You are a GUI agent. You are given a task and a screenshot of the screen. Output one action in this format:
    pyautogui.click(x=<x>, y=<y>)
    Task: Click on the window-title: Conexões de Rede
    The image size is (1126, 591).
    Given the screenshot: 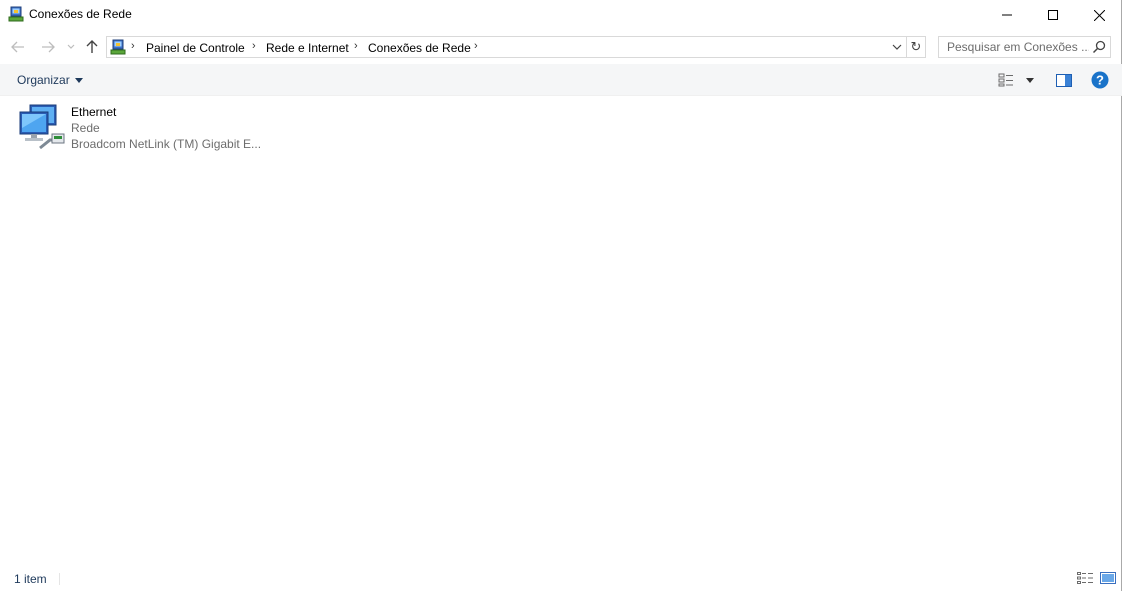 What is the action you would take?
    pyautogui.click(x=80, y=14)
    